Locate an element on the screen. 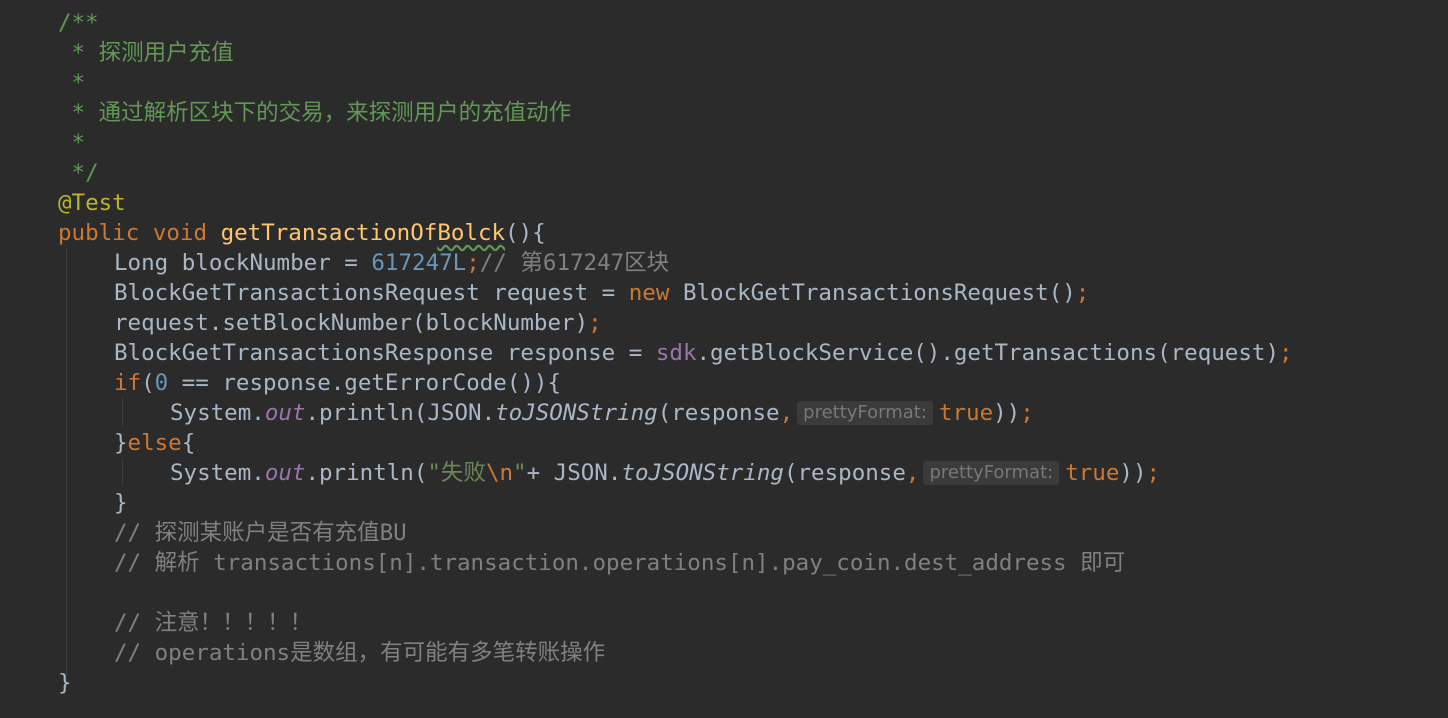  code-line: // 注意！！！！！ is located at coordinates (213, 623).